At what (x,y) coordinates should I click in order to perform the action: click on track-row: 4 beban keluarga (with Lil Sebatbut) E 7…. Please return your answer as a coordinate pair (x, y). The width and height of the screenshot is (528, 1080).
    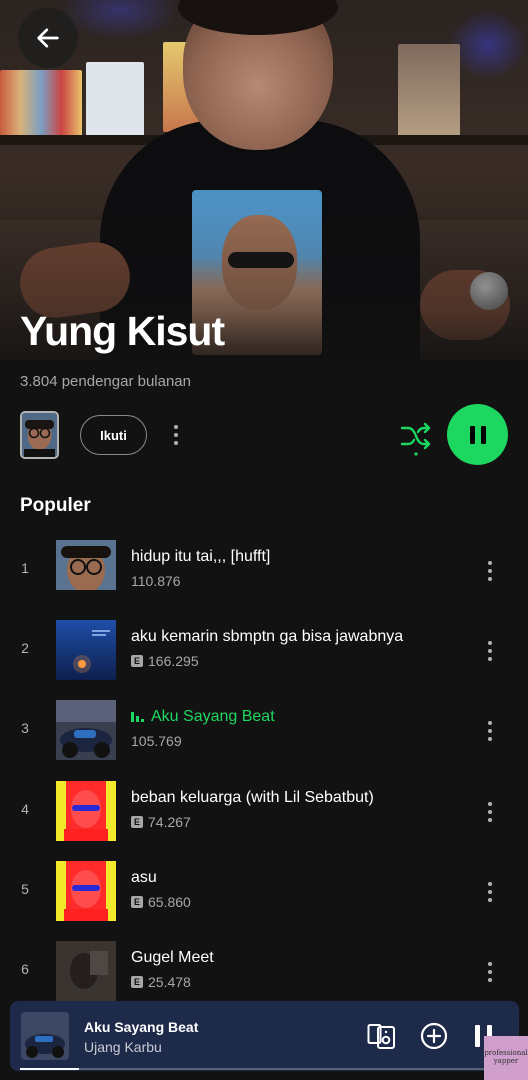
    Looking at the image, I should click on (264, 812).